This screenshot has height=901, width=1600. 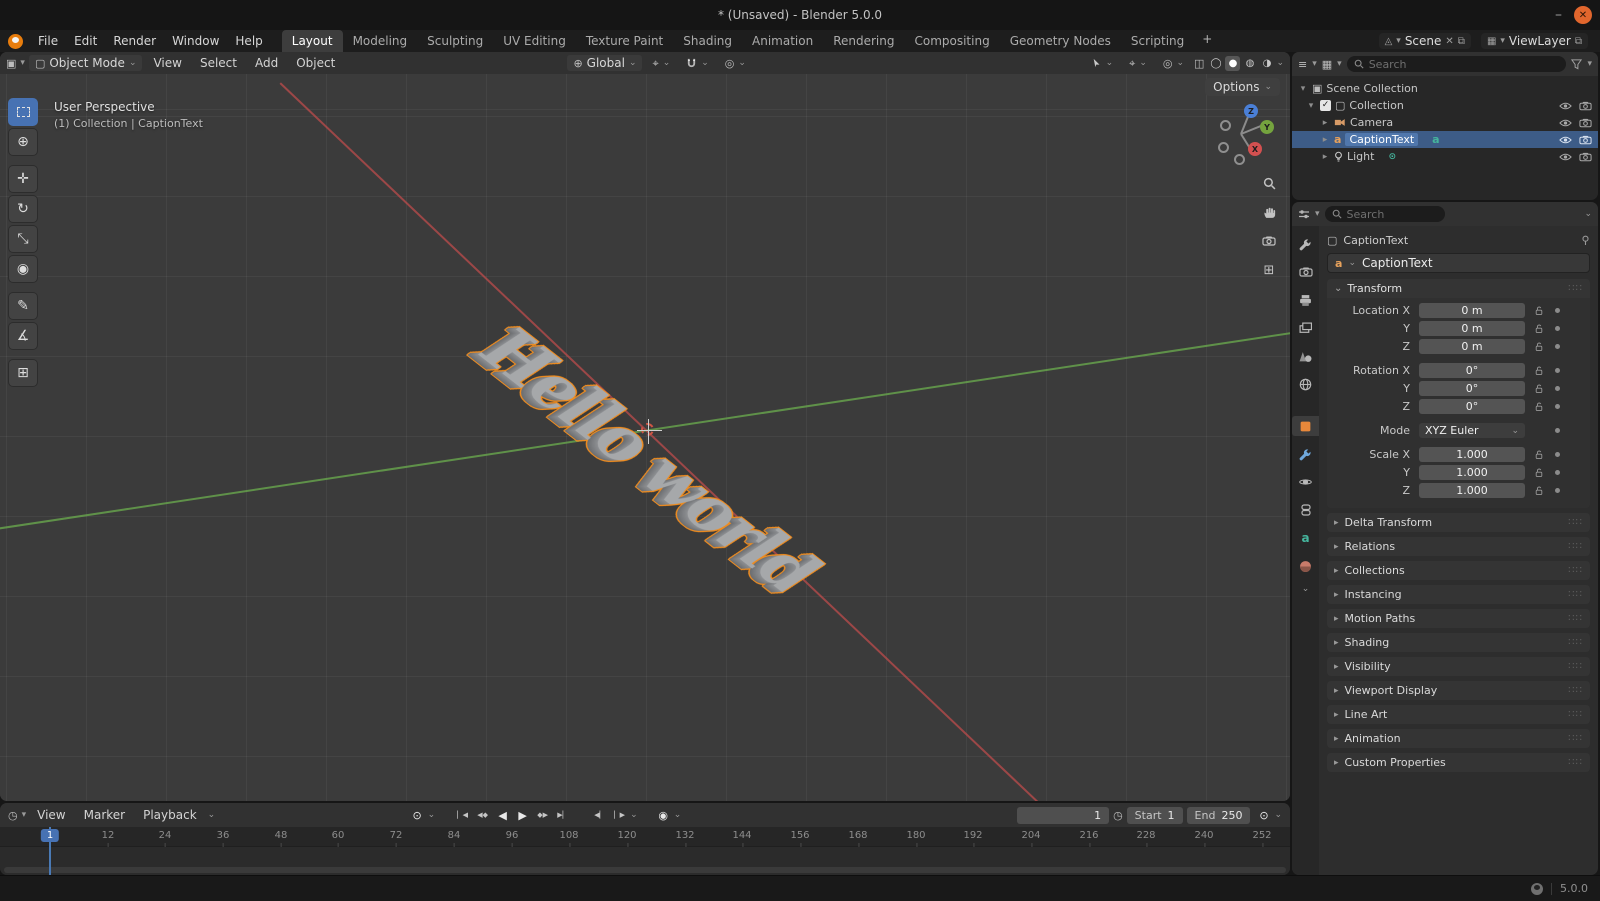 I want to click on menu-edit: Edit, so click(x=85, y=41).